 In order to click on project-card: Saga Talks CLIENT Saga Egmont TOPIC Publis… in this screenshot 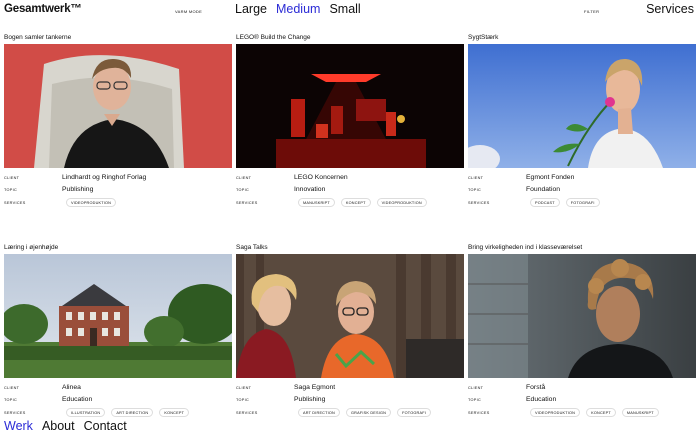, I will do `click(350, 333)`.